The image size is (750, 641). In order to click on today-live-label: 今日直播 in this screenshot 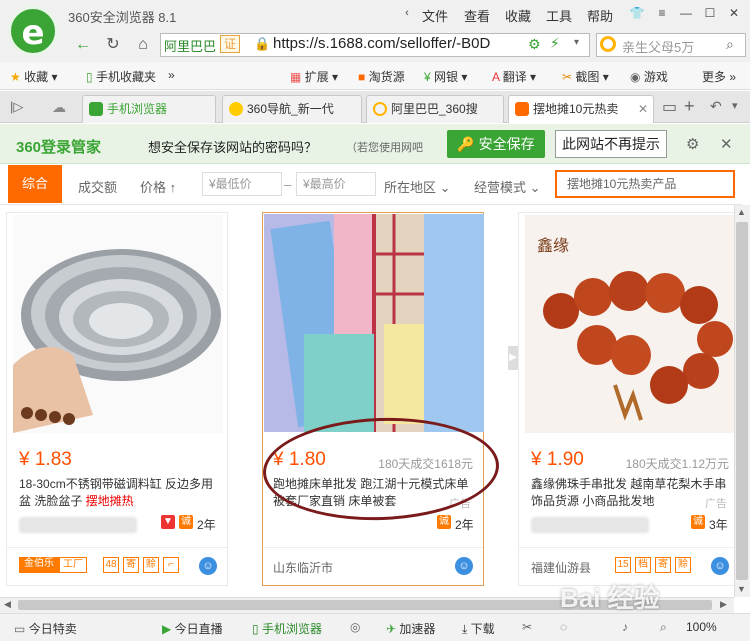, I will do `click(198, 629)`.